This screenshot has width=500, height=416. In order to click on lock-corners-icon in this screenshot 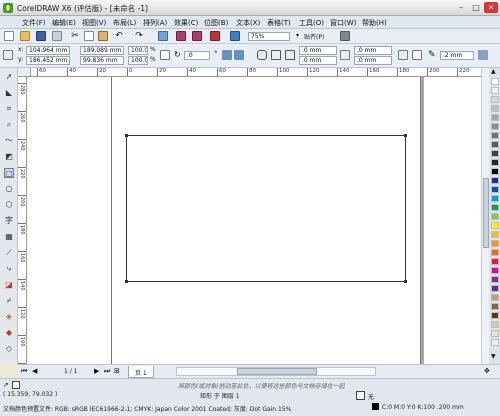, I will do `click(345, 55)`.